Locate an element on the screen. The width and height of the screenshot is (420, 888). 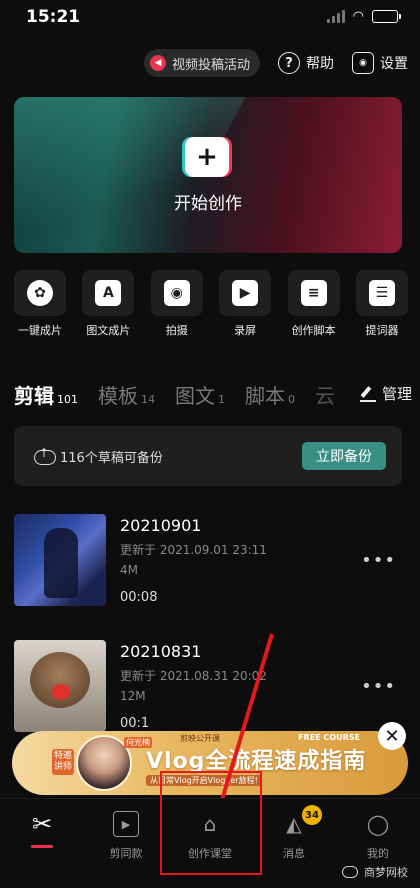
tools-row: ✿ 一键成片 A 图文成片 ◉ 拍摄 ▶ 录屏 ≡ 创作脚本 ☰ 提词器 is located at coordinates (211, 304).